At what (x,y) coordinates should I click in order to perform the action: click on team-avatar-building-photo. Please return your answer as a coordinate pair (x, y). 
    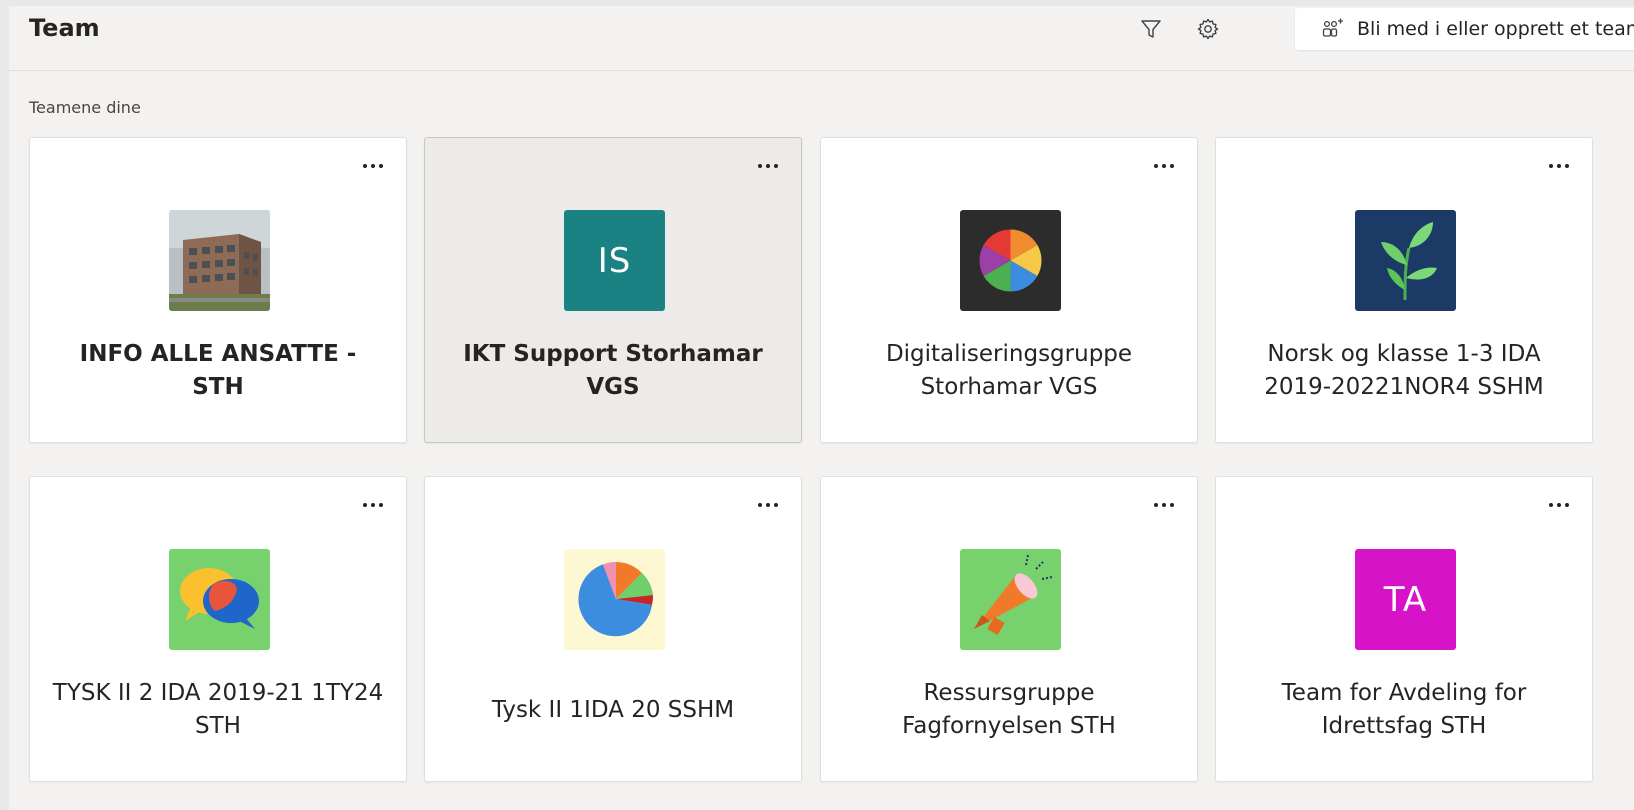
    Looking at the image, I should click on (219, 260).